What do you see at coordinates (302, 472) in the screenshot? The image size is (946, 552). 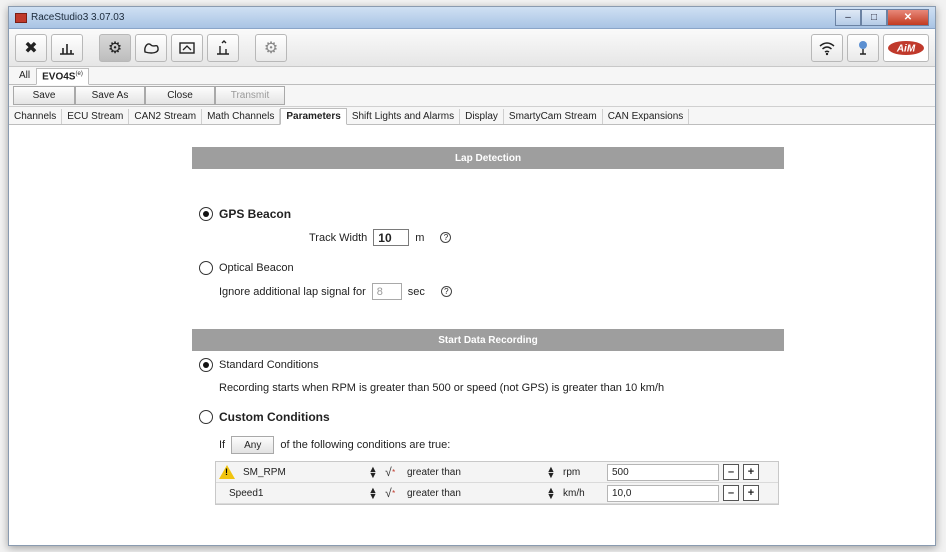 I see `condition-channel: SM_RPM` at bounding box center [302, 472].